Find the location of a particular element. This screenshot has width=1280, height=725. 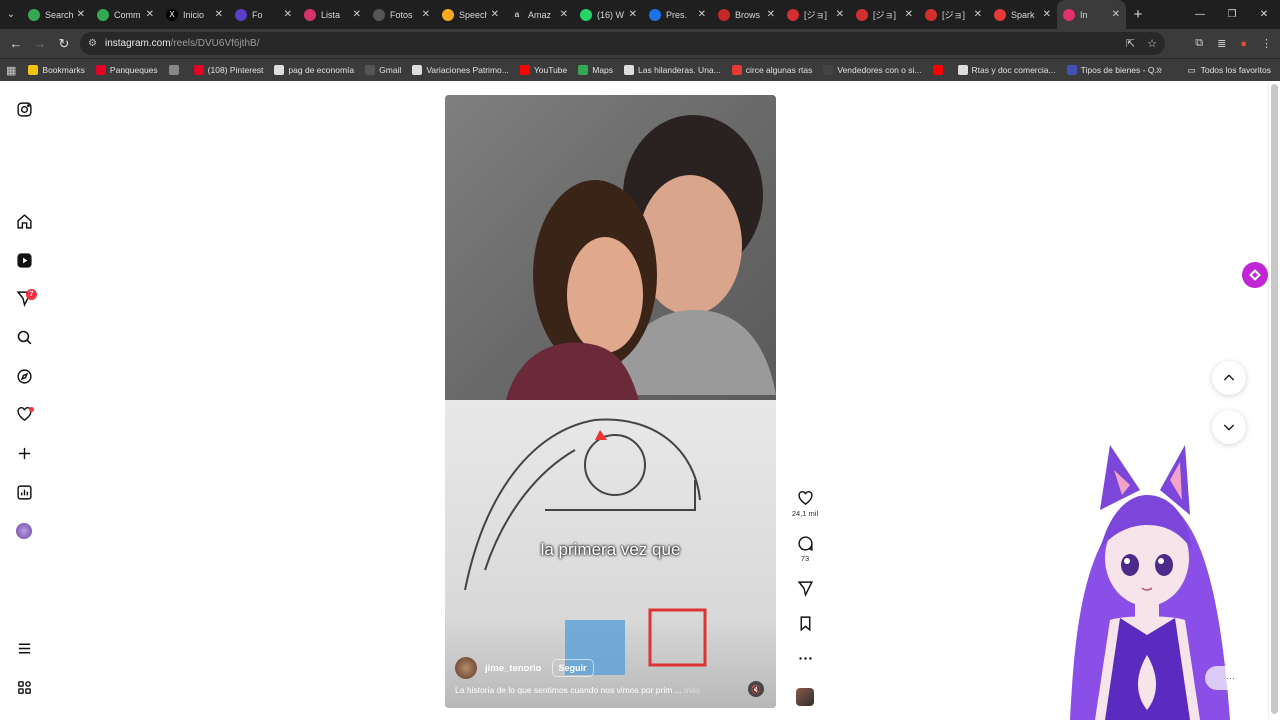

bookmark-star-icon: ☆ is located at coordinates (1152, 43).